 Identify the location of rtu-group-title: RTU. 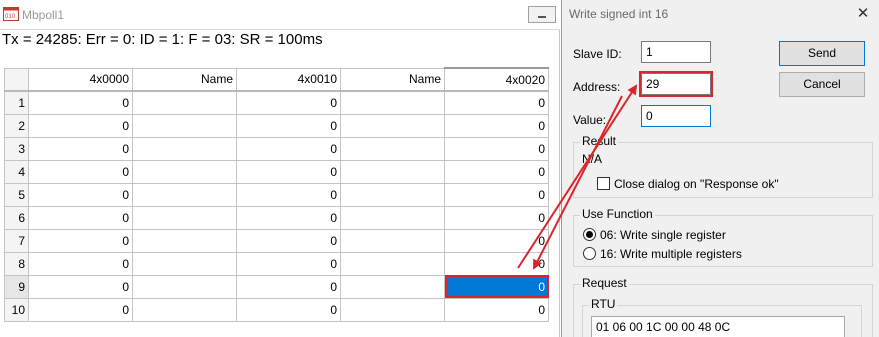
(603, 304).